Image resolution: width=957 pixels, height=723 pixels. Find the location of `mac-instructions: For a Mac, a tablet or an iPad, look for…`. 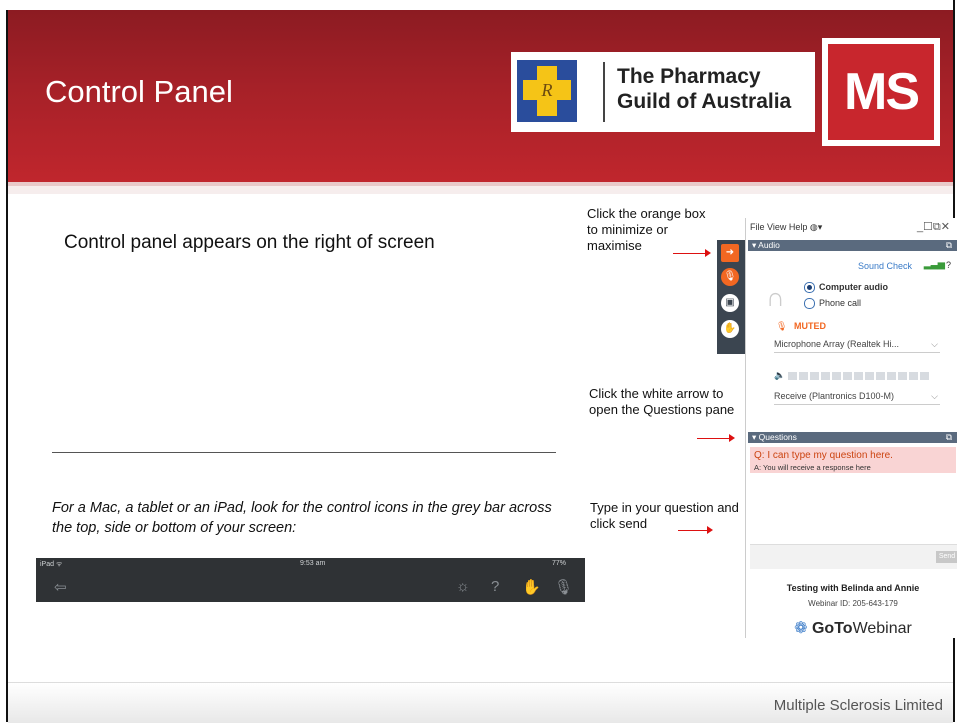

mac-instructions: For a Mac, a tablet or an iPad, look for… is located at coordinates (302, 518).